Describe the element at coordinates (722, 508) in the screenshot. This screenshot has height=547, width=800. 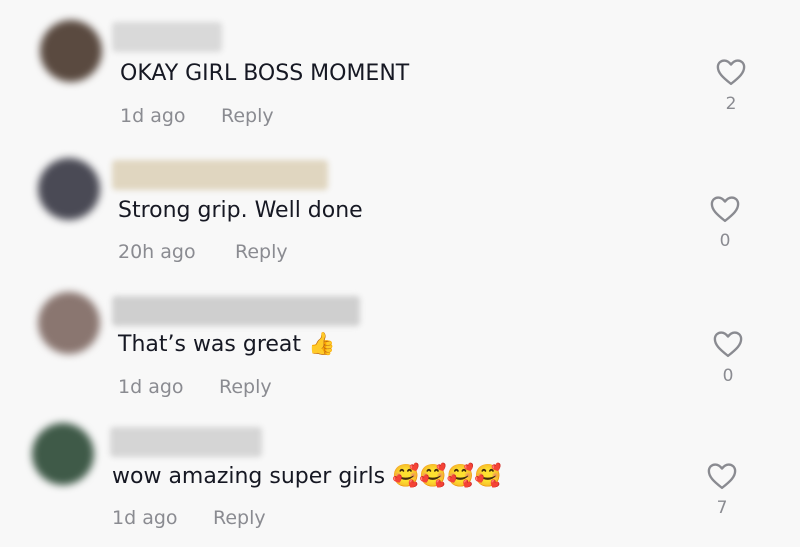
I see `like-count: 7` at that location.